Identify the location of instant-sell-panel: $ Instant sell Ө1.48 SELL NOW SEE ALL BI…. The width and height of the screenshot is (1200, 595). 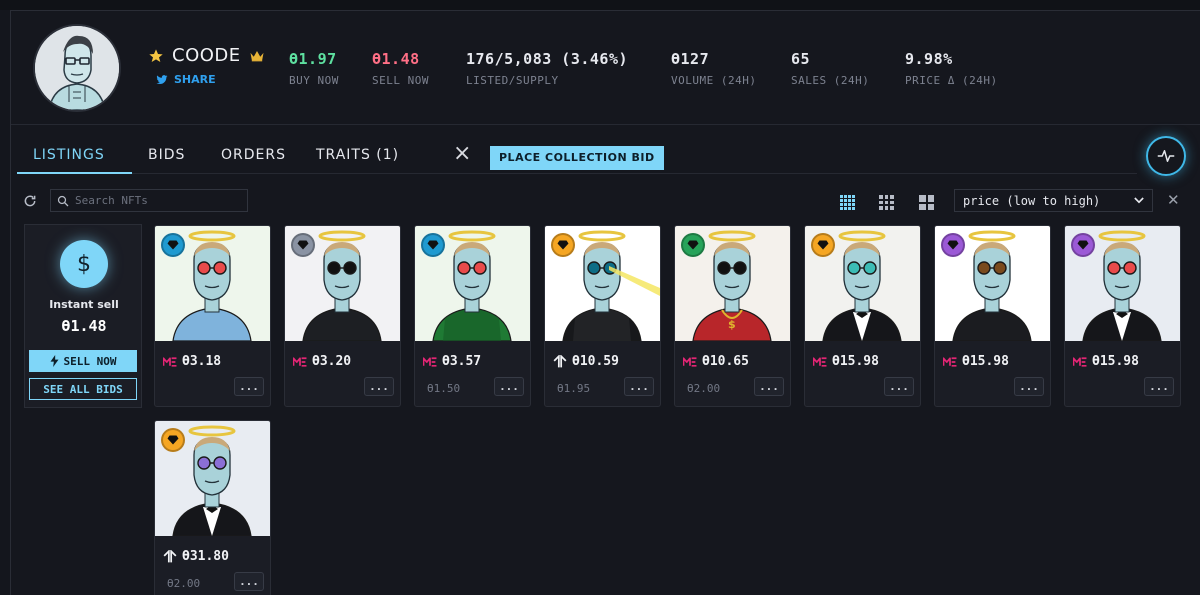
(83, 316).